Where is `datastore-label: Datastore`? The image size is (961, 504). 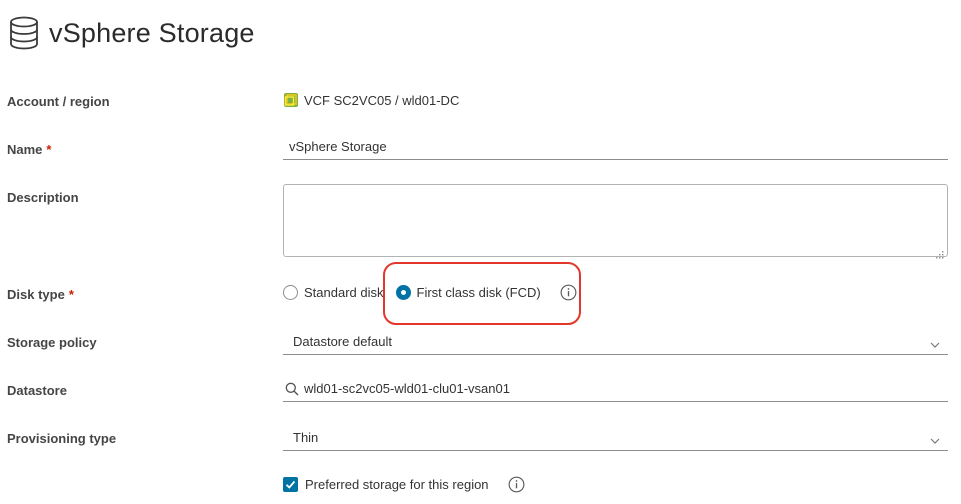 datastore-label: Datastore is located at coordinates (37, 390).